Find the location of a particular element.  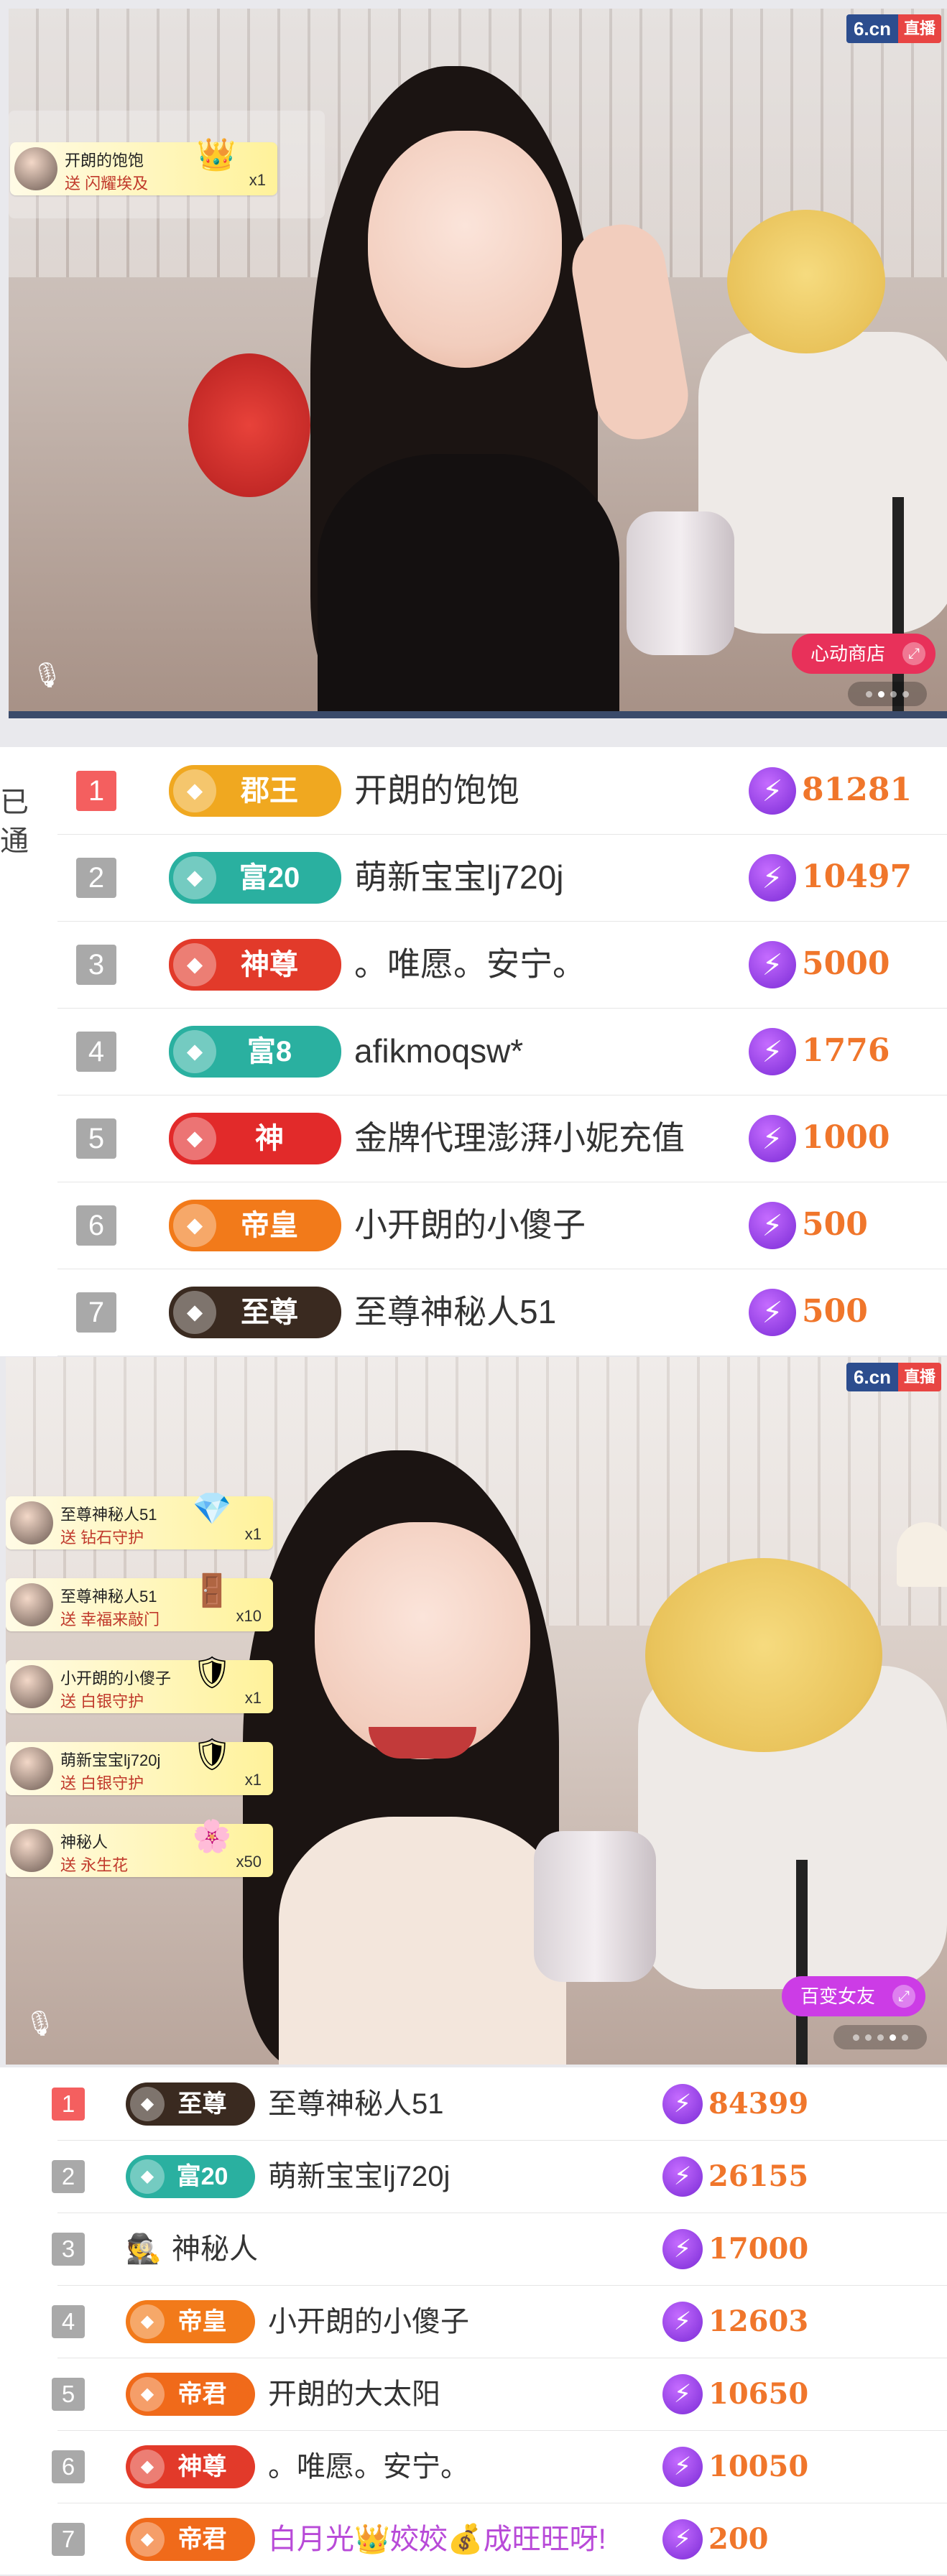

contribution-score: 26155 is located at coordinates (758, 2176).